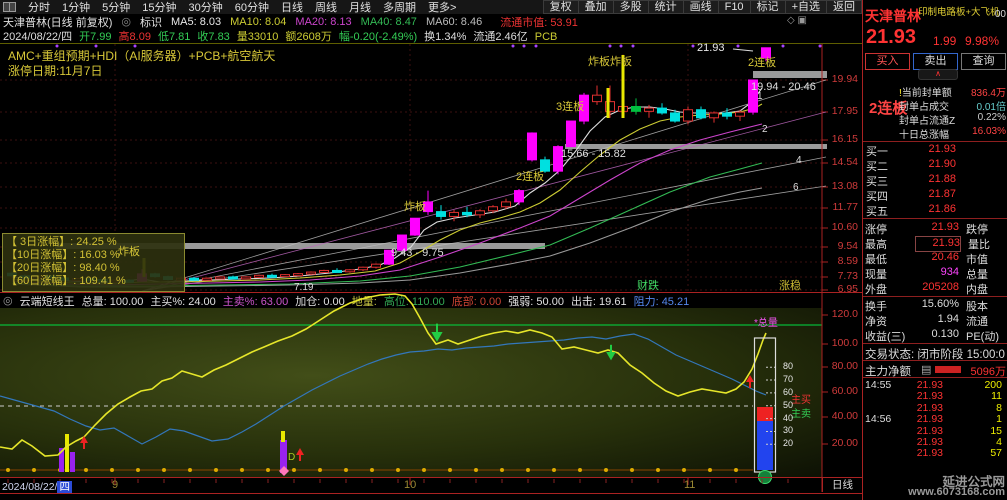  I want to click on mark-circle-icon: ◎, so click(126, 21).